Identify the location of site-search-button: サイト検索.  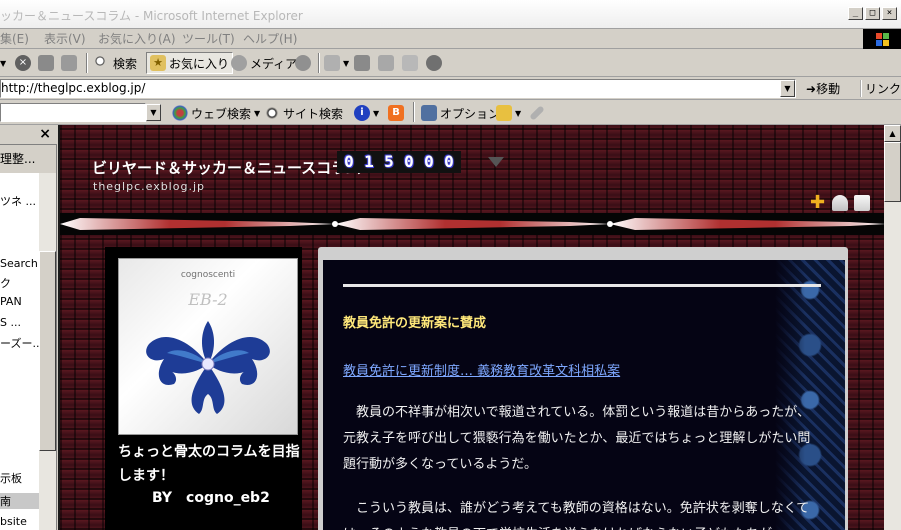
(303, 113).